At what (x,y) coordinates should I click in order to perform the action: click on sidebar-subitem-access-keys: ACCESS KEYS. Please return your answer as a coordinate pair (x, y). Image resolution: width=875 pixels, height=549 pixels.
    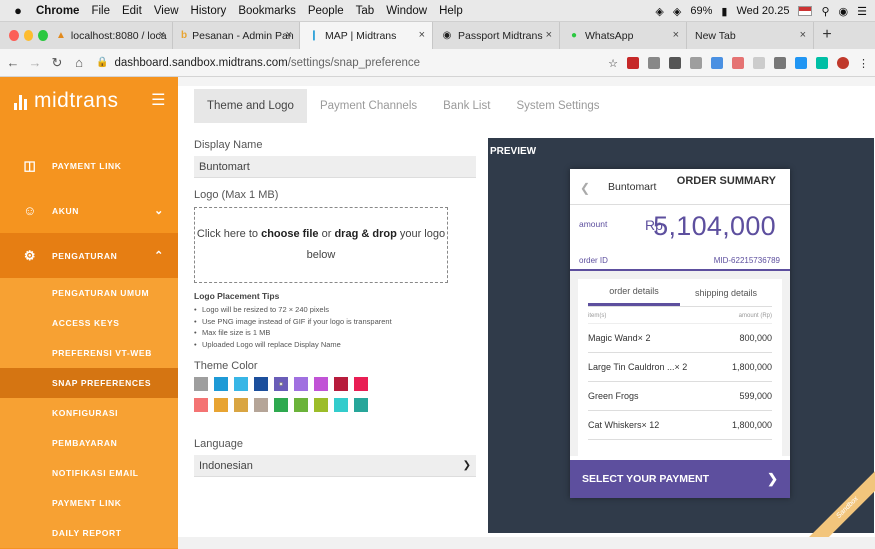
    Looking at the image, I should click on (89, 323).